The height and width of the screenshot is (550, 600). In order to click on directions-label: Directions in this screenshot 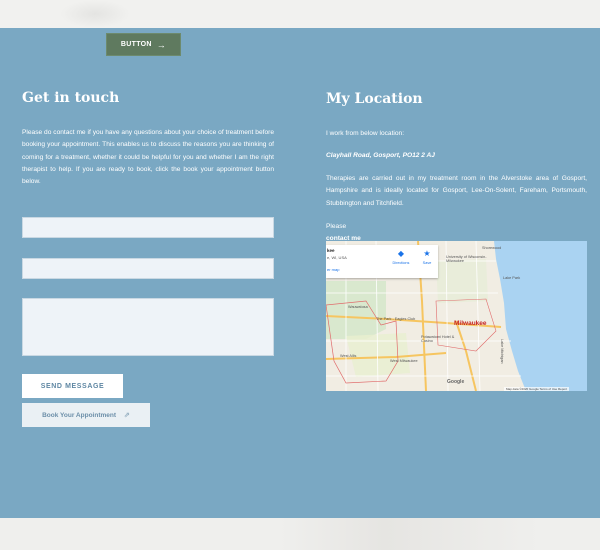, I will do `click(401, 263)`.